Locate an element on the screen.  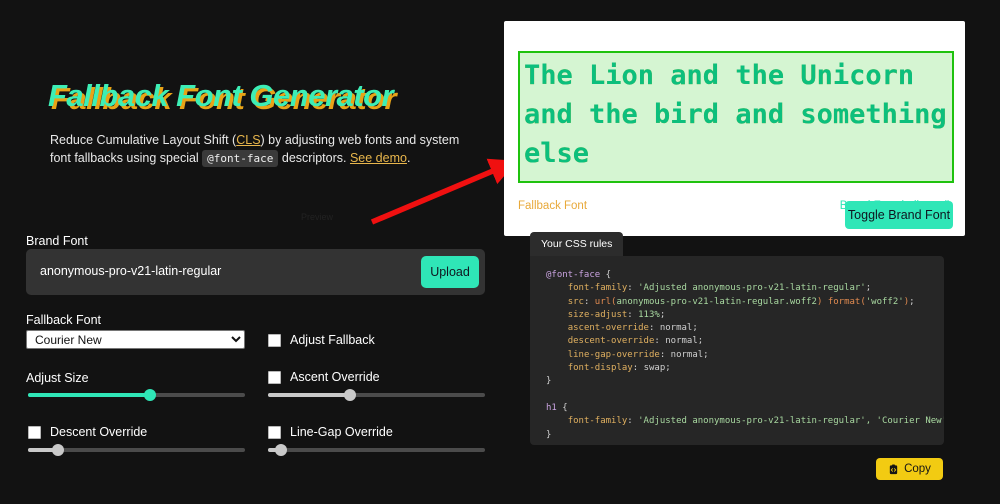
description-text-1: Reduce Cumulative Layout Shift ( is located at coordinates (143, 140).